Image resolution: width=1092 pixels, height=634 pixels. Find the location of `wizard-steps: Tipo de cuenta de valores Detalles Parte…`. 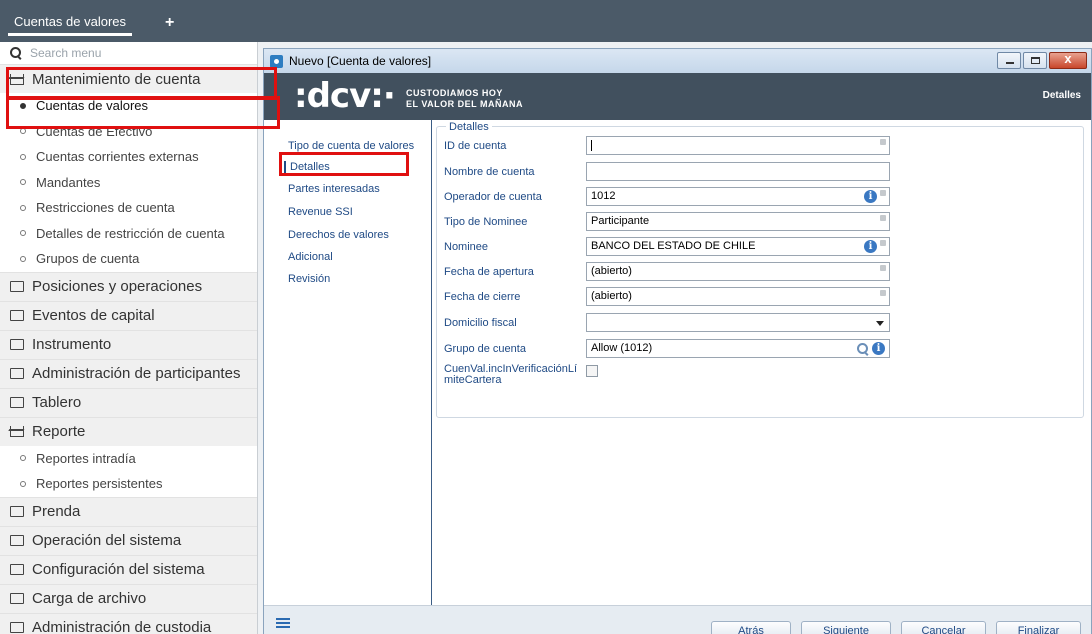

wizard-steps: Tipo de cuenta de valores Detalles Parte… is located at coordinates (348, 362).